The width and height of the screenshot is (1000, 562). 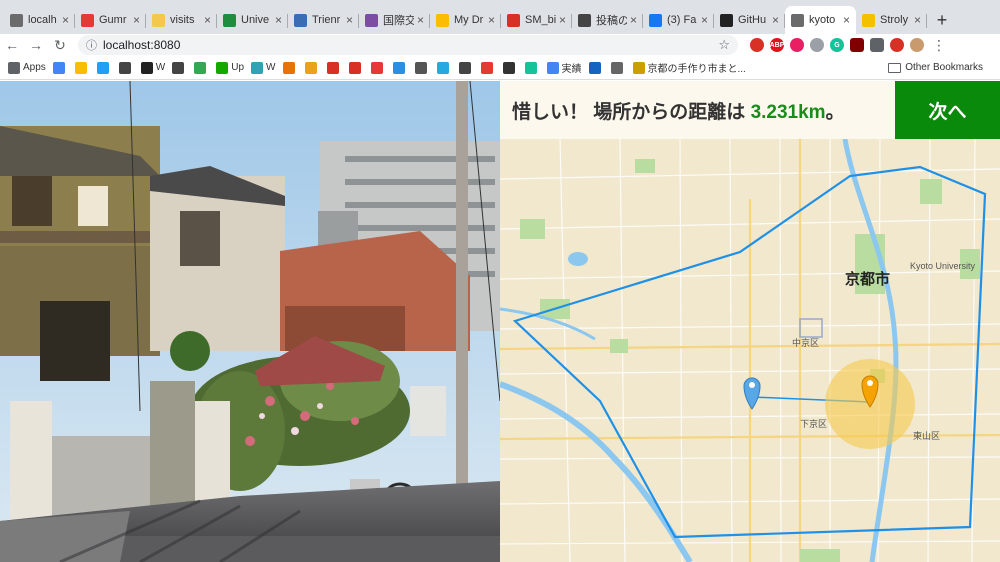 What do you see at coordinates (36, 45) in the screenshot?
I see `forward-icon: →` at bounding box center [36, 45].